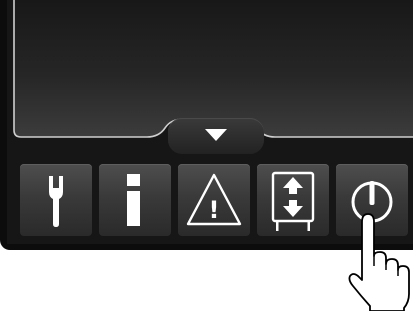 This screenshot has width=413, height=311. I want to click on input-select-icon, so click(293, 201).